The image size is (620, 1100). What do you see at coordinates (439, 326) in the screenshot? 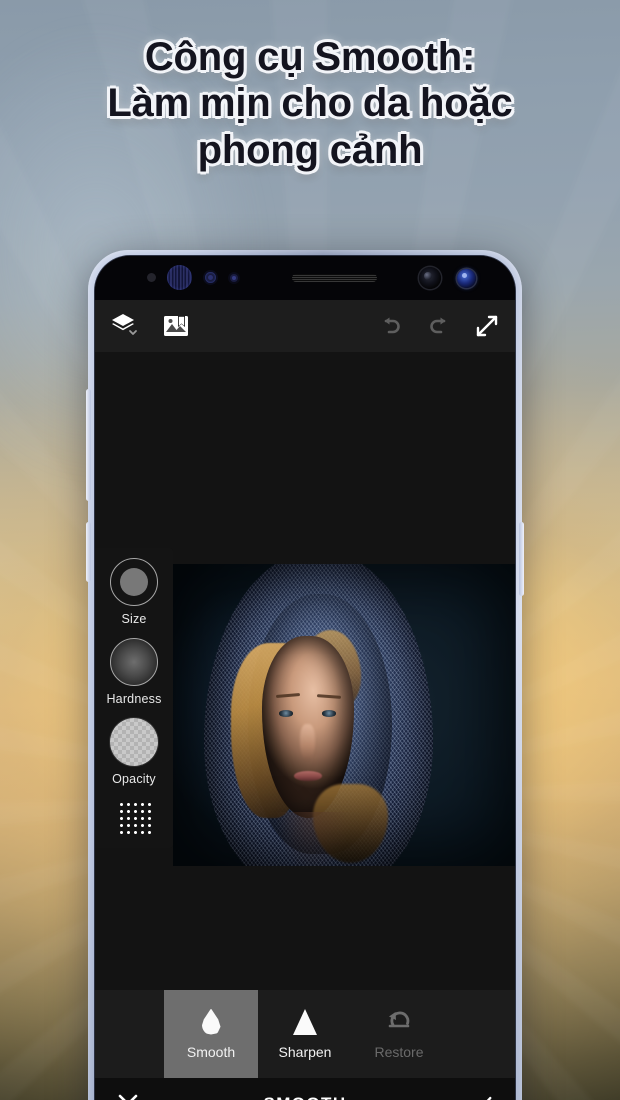
I see `redo-icon` at bounding box center [439, 326].